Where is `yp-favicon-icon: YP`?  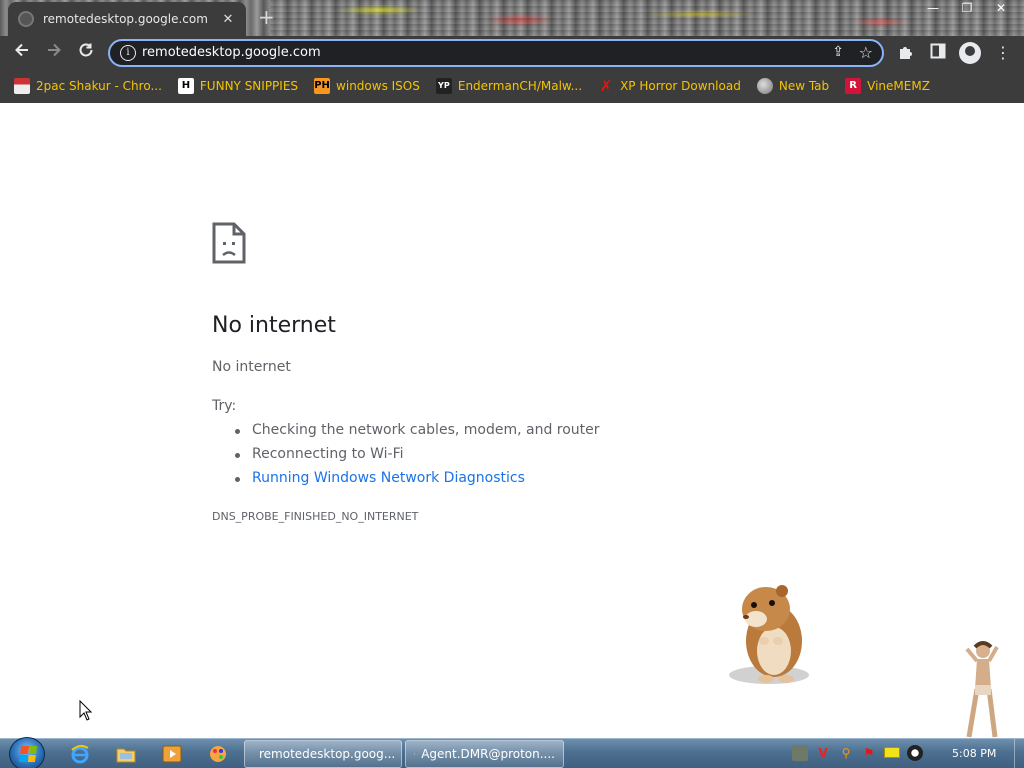
yp-favicon-icon: YP is located at coordinates (443, 86).